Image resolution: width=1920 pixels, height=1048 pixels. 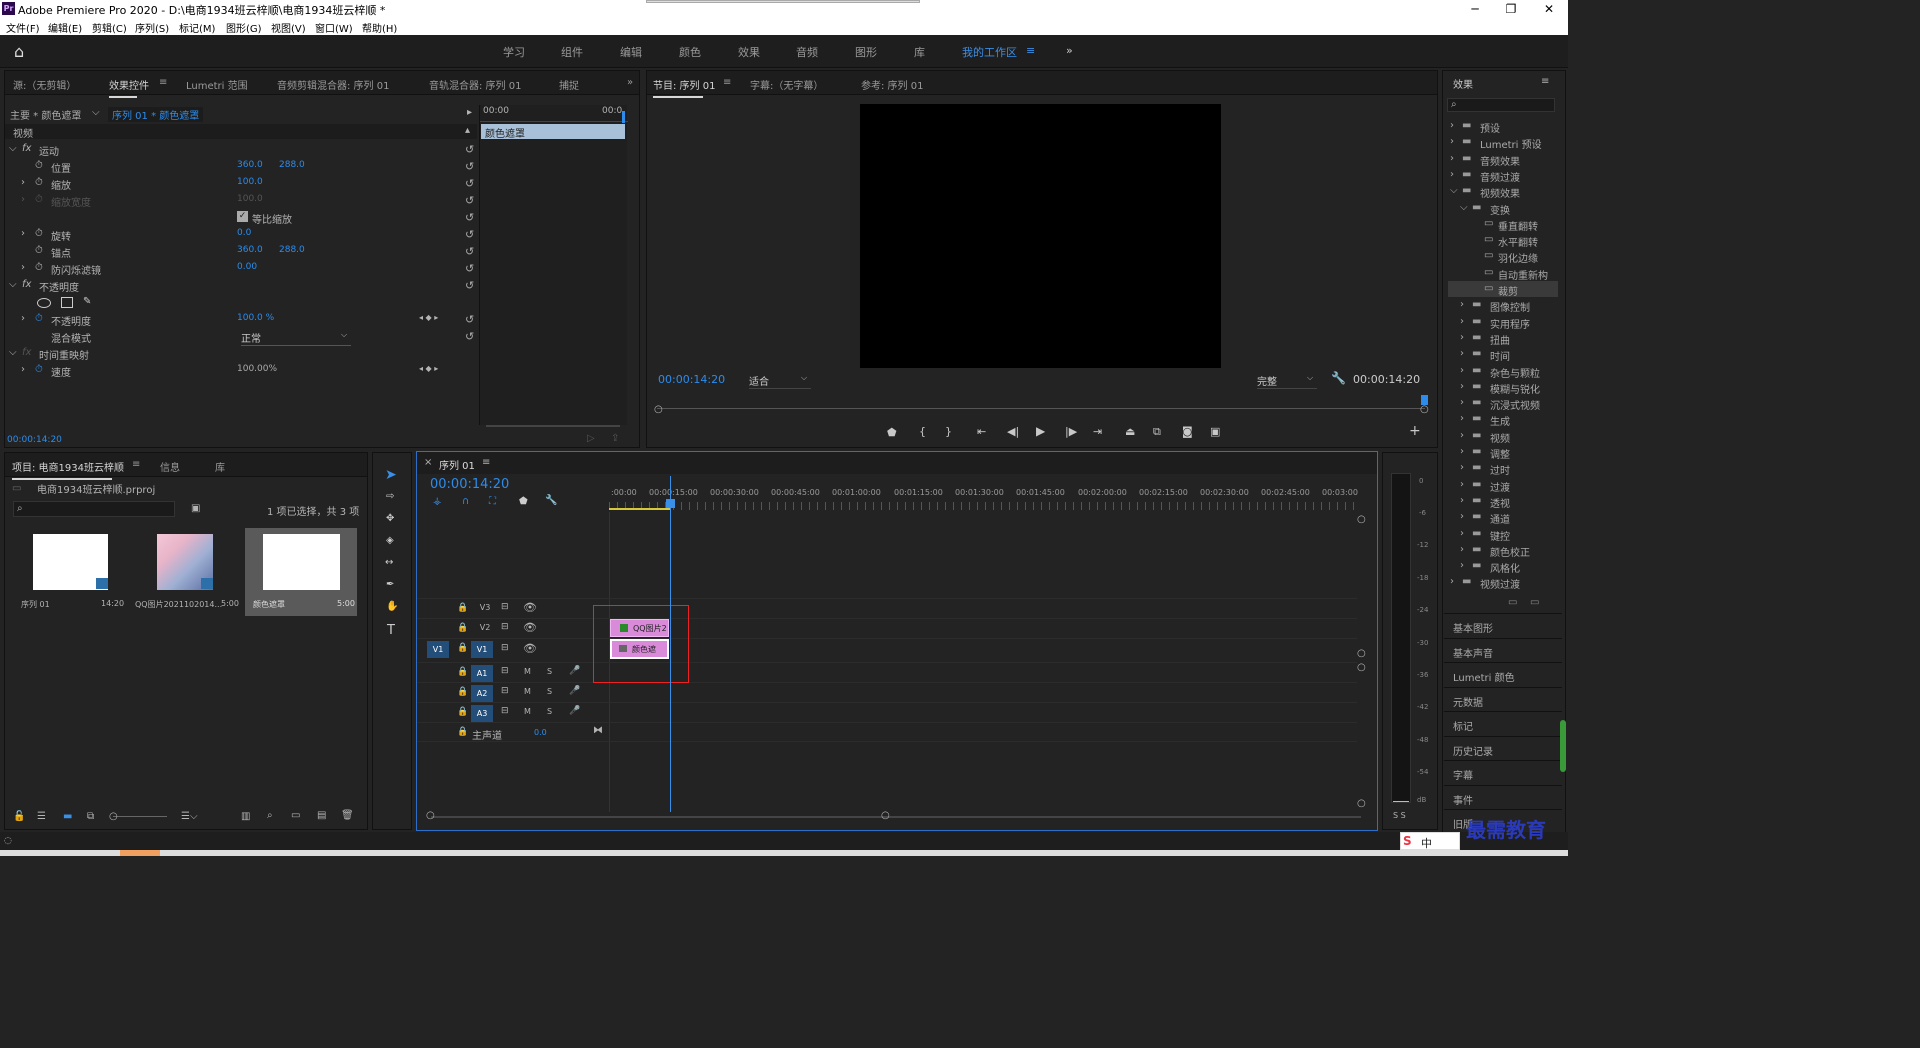 I want to click on mute-button: M, so click(x=527, y=711).